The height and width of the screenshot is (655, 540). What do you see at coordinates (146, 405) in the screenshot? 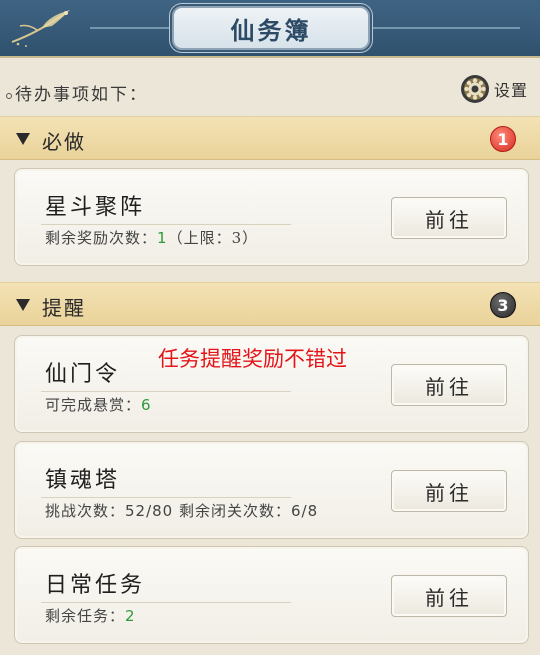
I see `sub-value: 6` at bounding box center [146, 405].